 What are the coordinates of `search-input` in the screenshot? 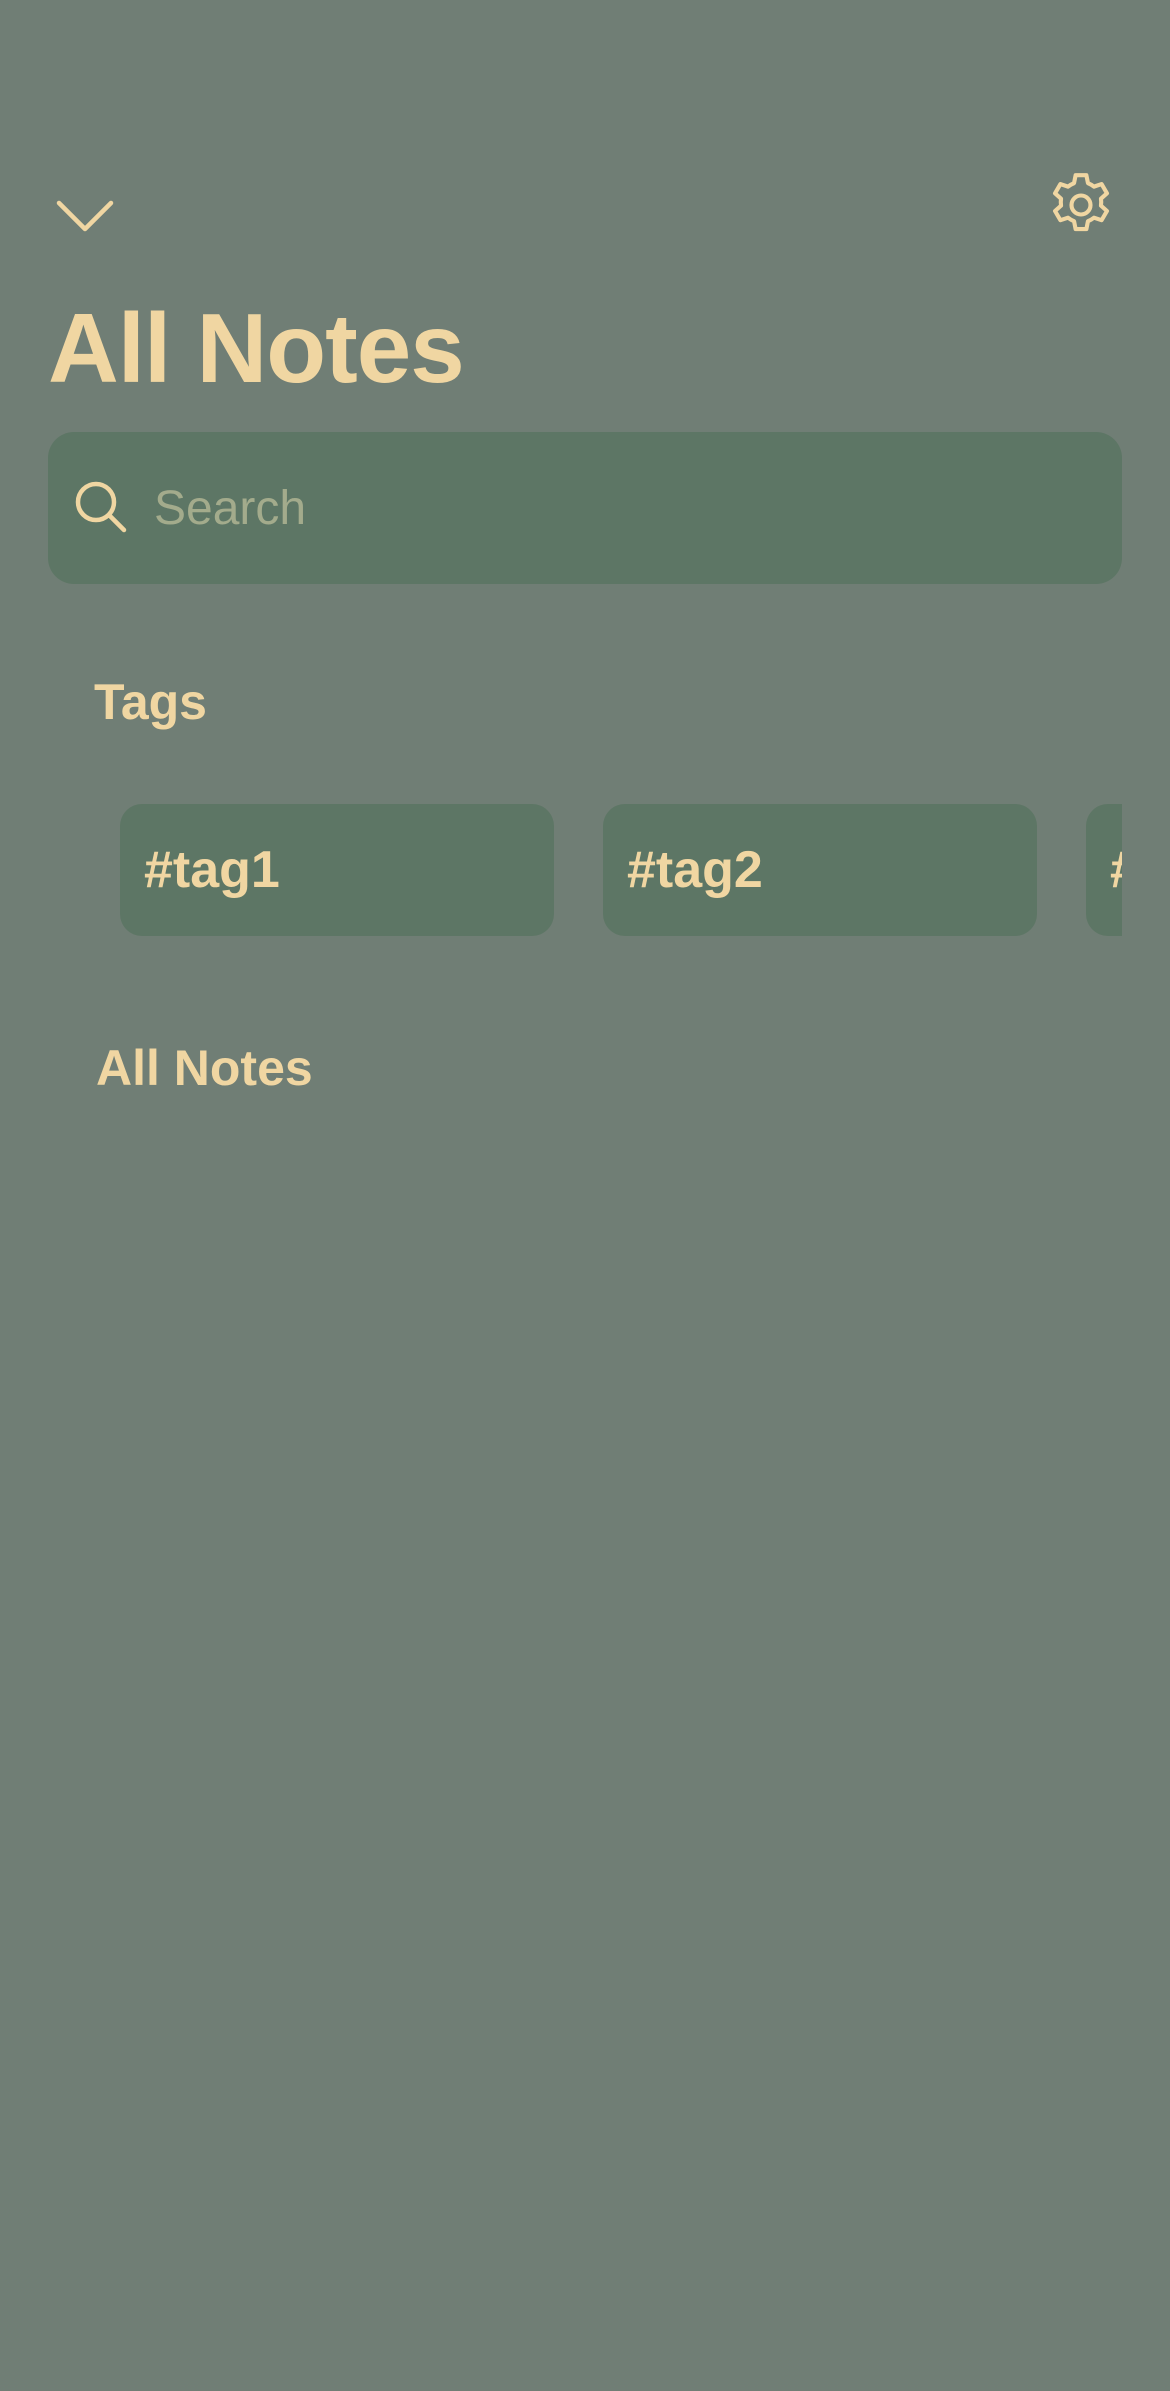 It's located at (614, 508).